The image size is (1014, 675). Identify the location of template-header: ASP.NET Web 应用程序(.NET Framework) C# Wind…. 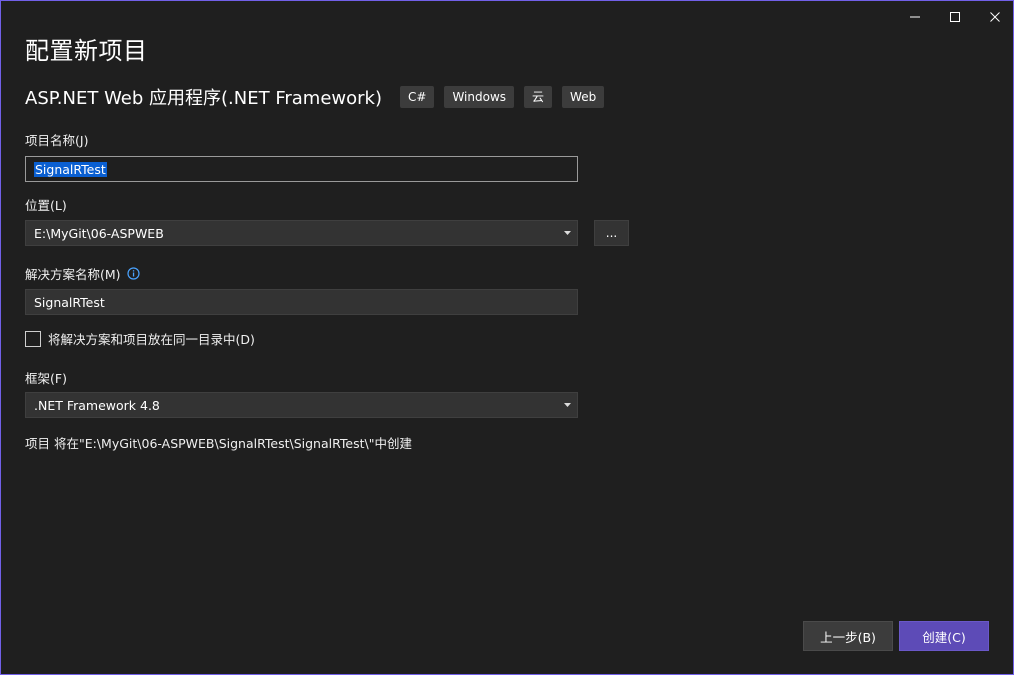
(319, 97).